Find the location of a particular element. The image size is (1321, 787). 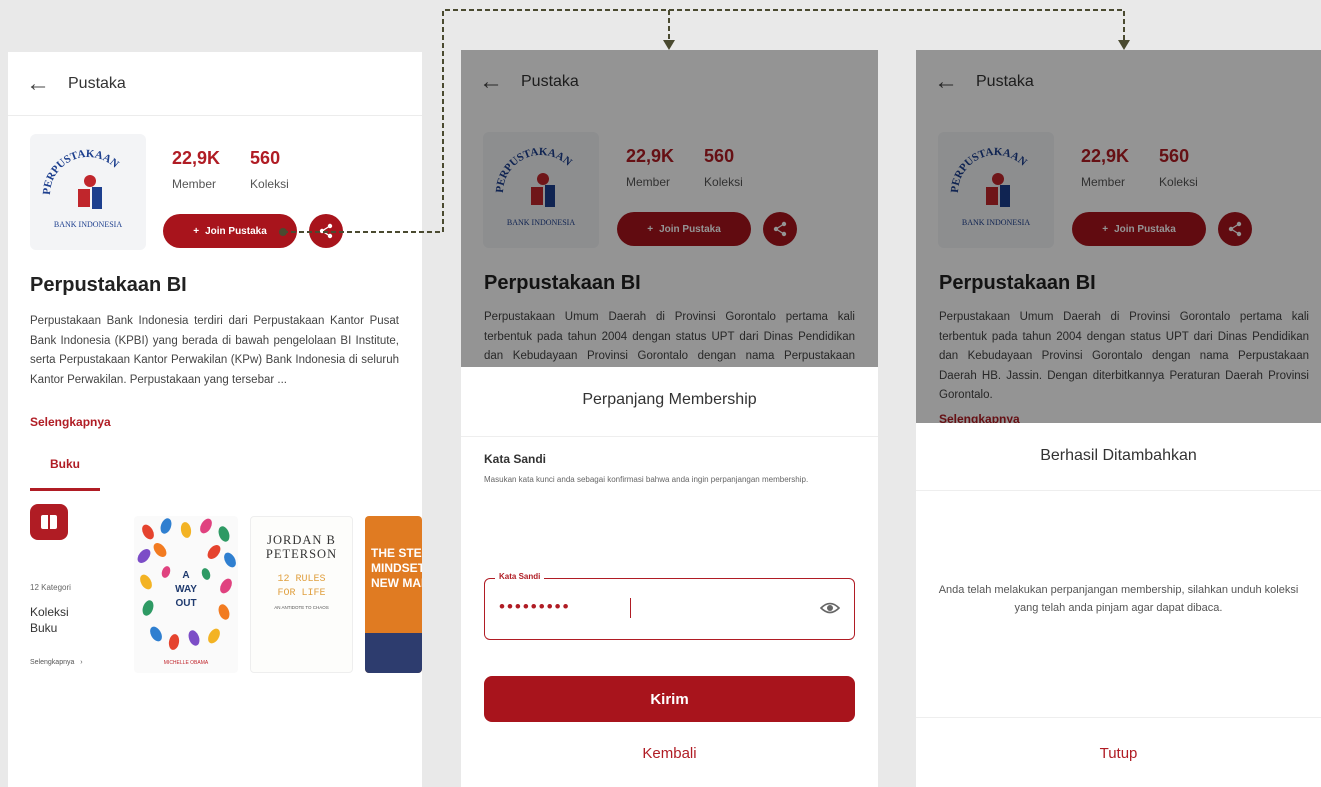

join-library-button: + Join Pustaka is located at coordinates (230, 231).